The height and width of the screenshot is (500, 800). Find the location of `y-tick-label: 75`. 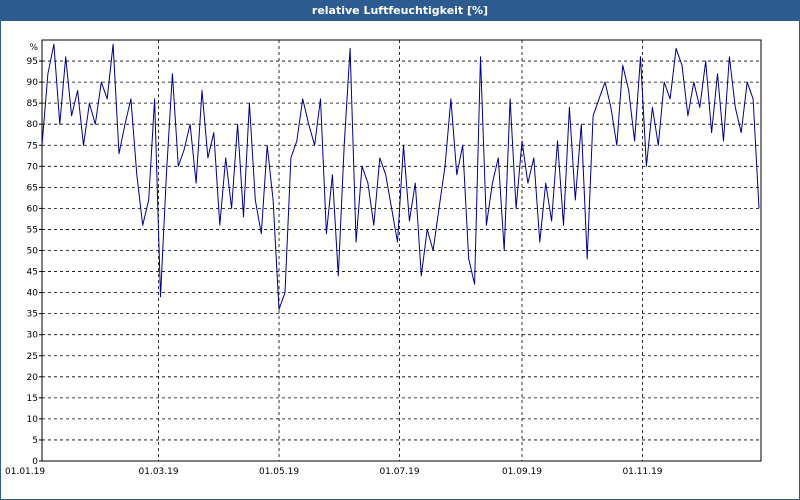

y-tick-label: 75 is located at coordinates (32, 146).